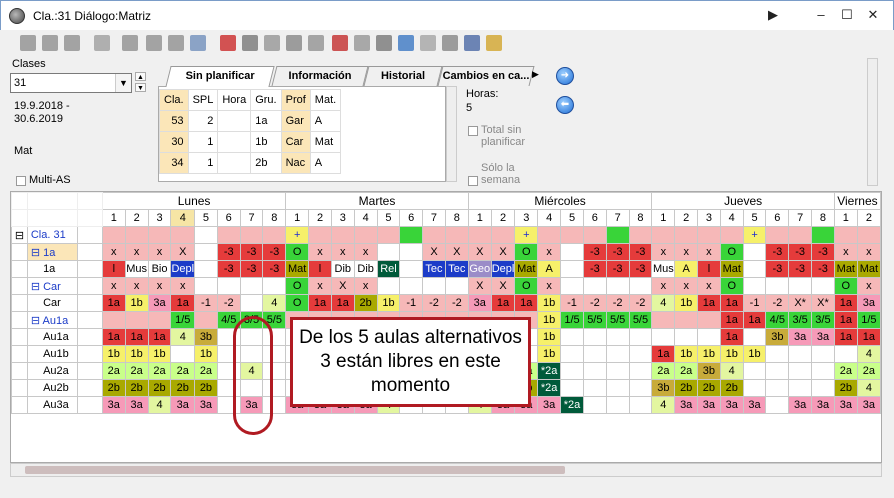 The image size is (894, 498). What do you see at coordinates (777, 320) in the screenshot?
I see `matrix-cell: 4/5` at bounding box center [777, 320].